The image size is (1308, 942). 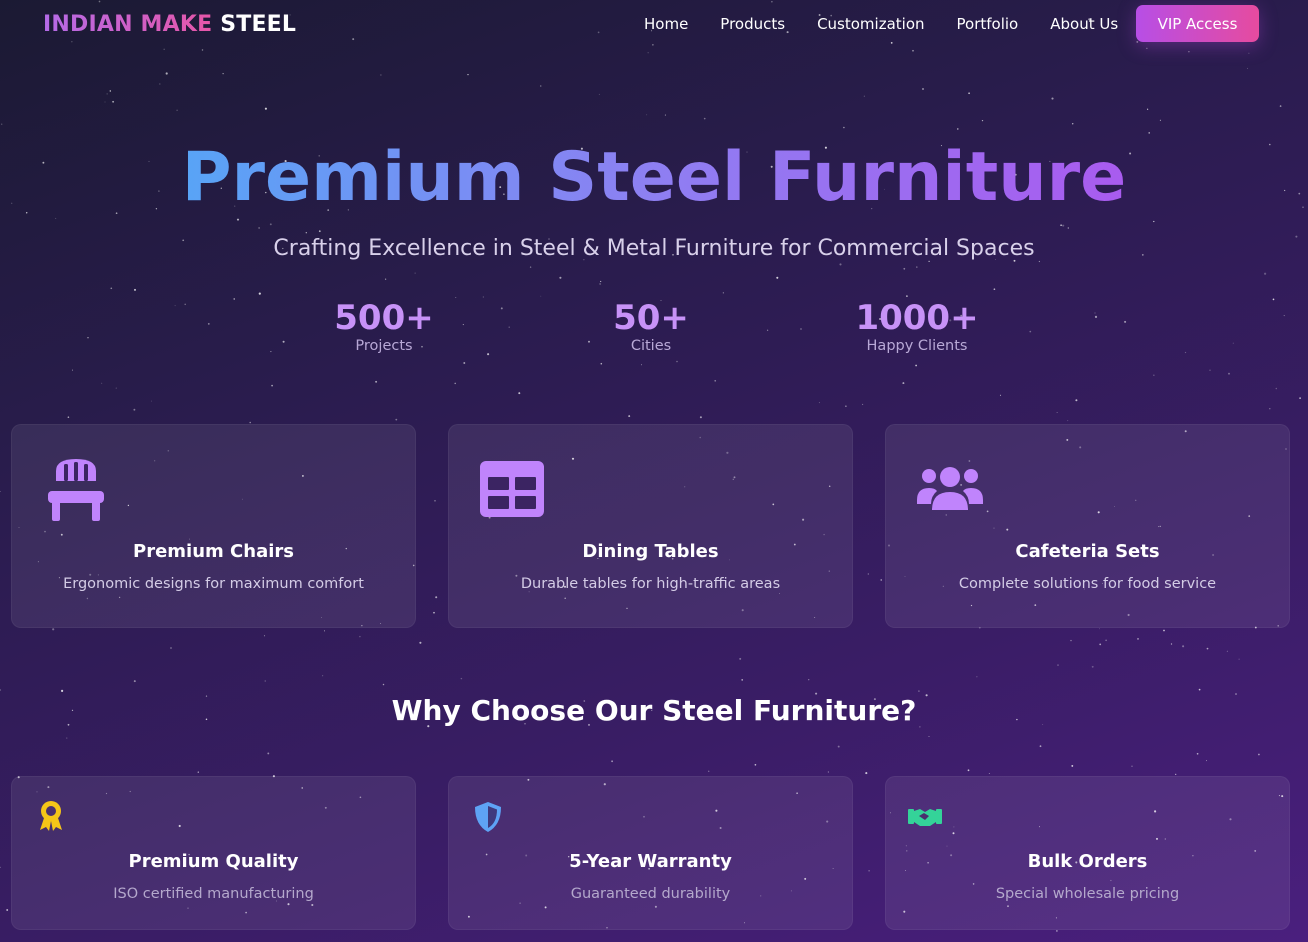 I want to click on nav-item-home: Home, so click(x=666, y=24).